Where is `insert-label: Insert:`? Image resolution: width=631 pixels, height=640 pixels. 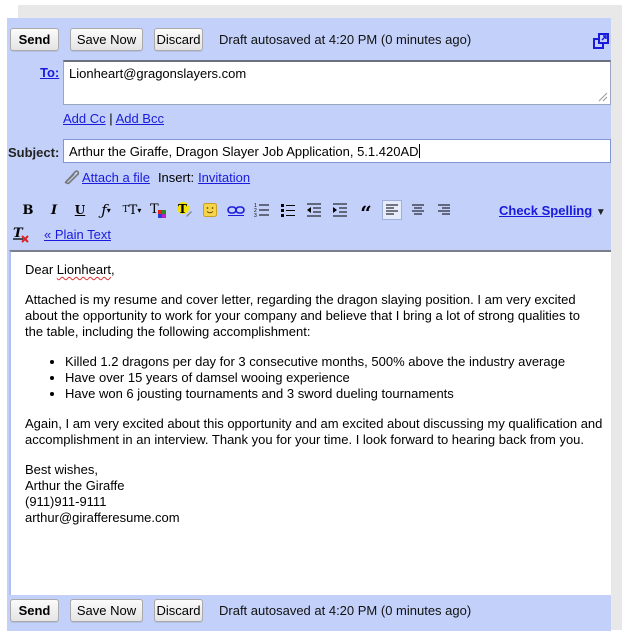 insert-label: Insert: is located at coordinates (176, 177).